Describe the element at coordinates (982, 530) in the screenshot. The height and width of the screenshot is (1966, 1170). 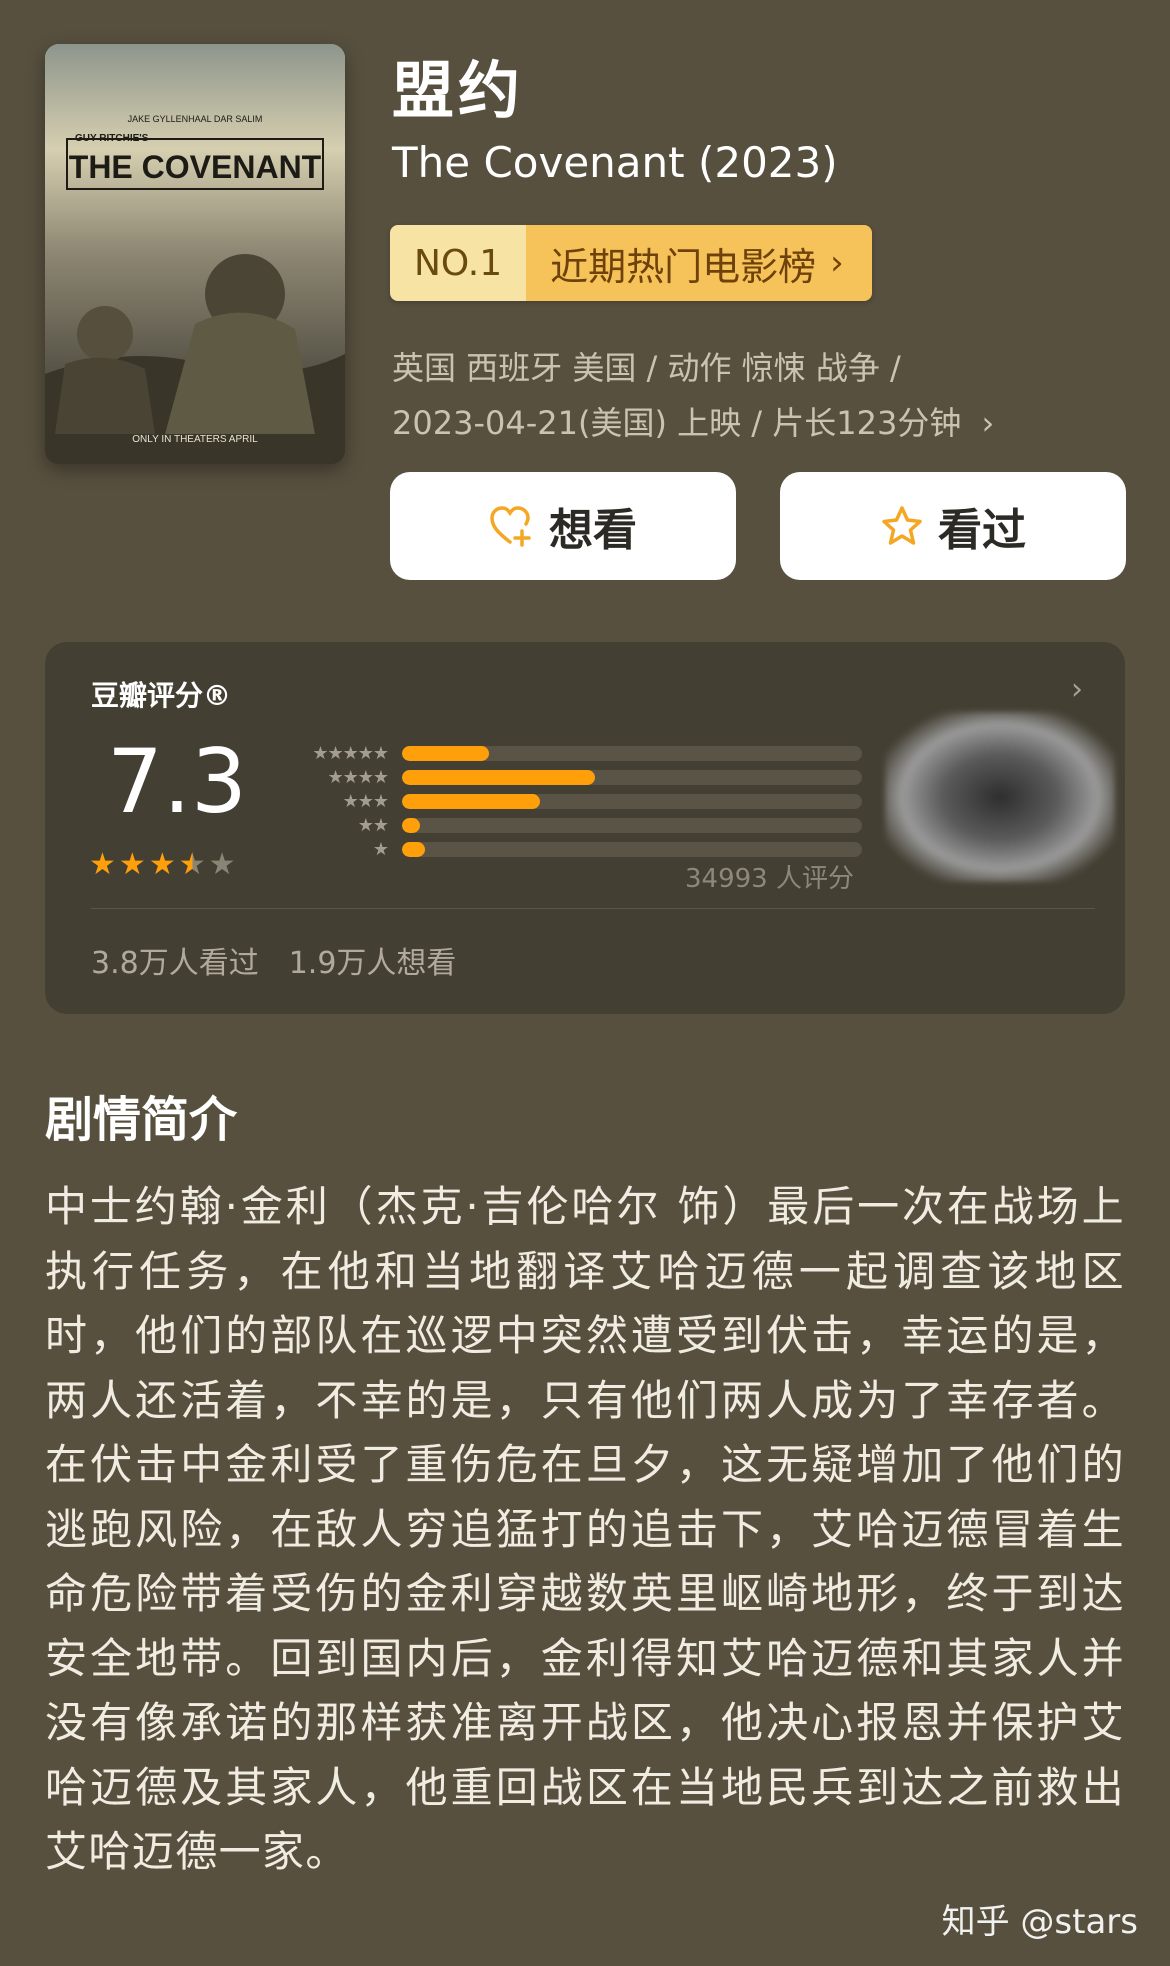
I see `watched-label: 看过` at that location.